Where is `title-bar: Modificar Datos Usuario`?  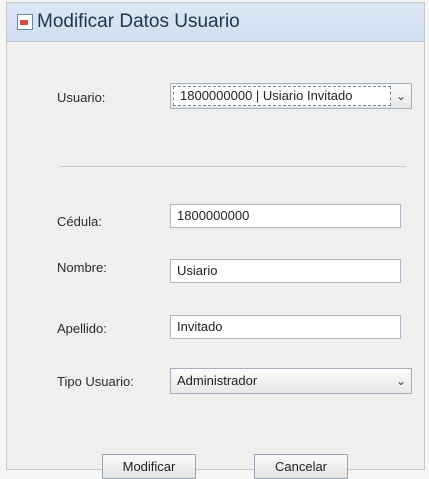
title-bar: Modificar Datos Usuario is located at coordinates (215, 22).